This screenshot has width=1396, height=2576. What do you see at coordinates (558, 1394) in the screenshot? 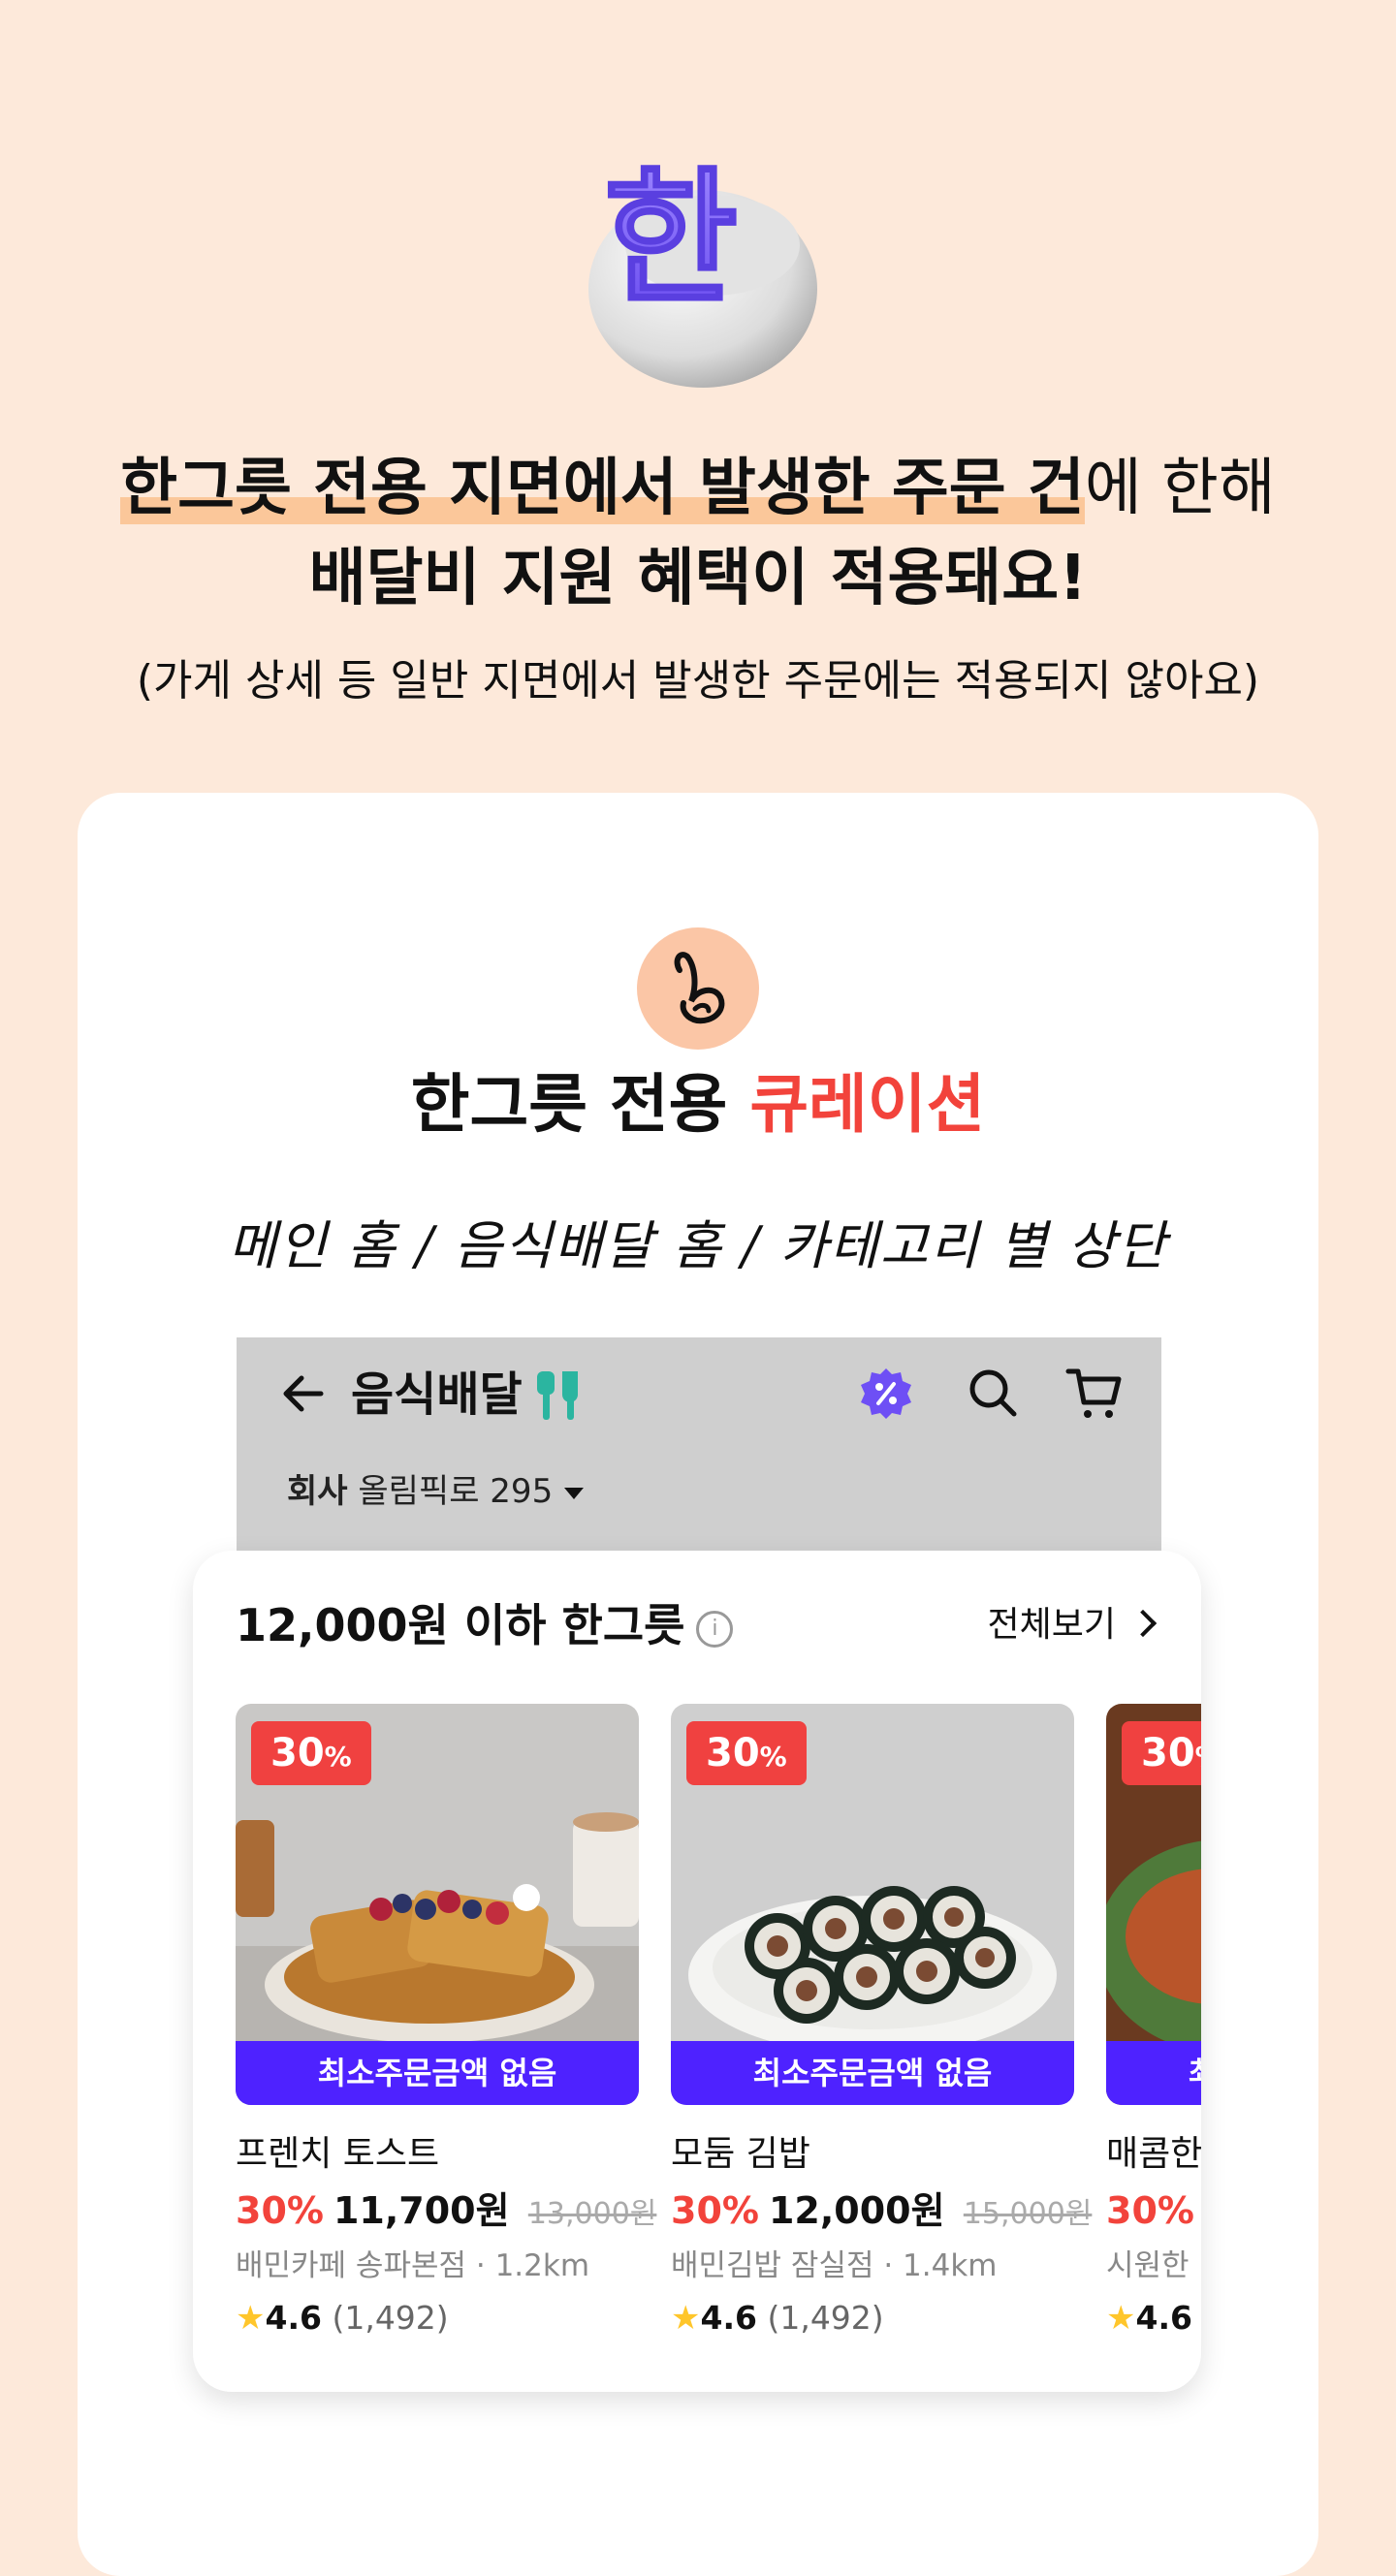
I see `fork-knife-icon` at bounding box center [558, 1394].